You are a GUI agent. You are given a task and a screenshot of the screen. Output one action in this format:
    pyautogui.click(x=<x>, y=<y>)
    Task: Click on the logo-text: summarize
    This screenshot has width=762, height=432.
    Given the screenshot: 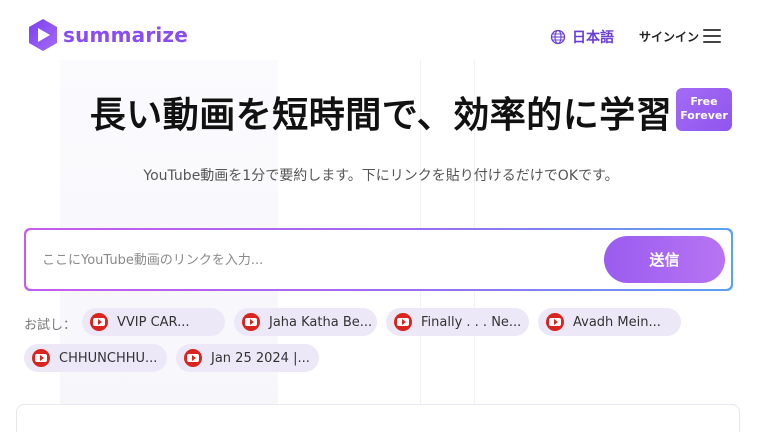 What is the action you would take?
    pyautogui.click(x=126, y=35)
    